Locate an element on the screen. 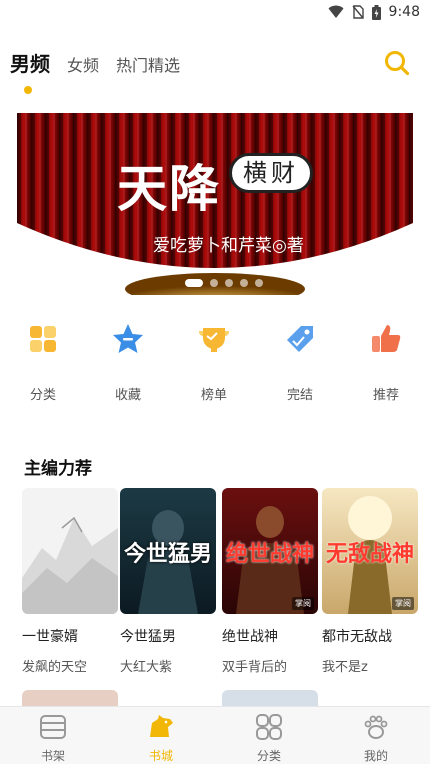  banner-author: 爱吃萝卜和芹菜◎著 is located at coordinates (228, 246).